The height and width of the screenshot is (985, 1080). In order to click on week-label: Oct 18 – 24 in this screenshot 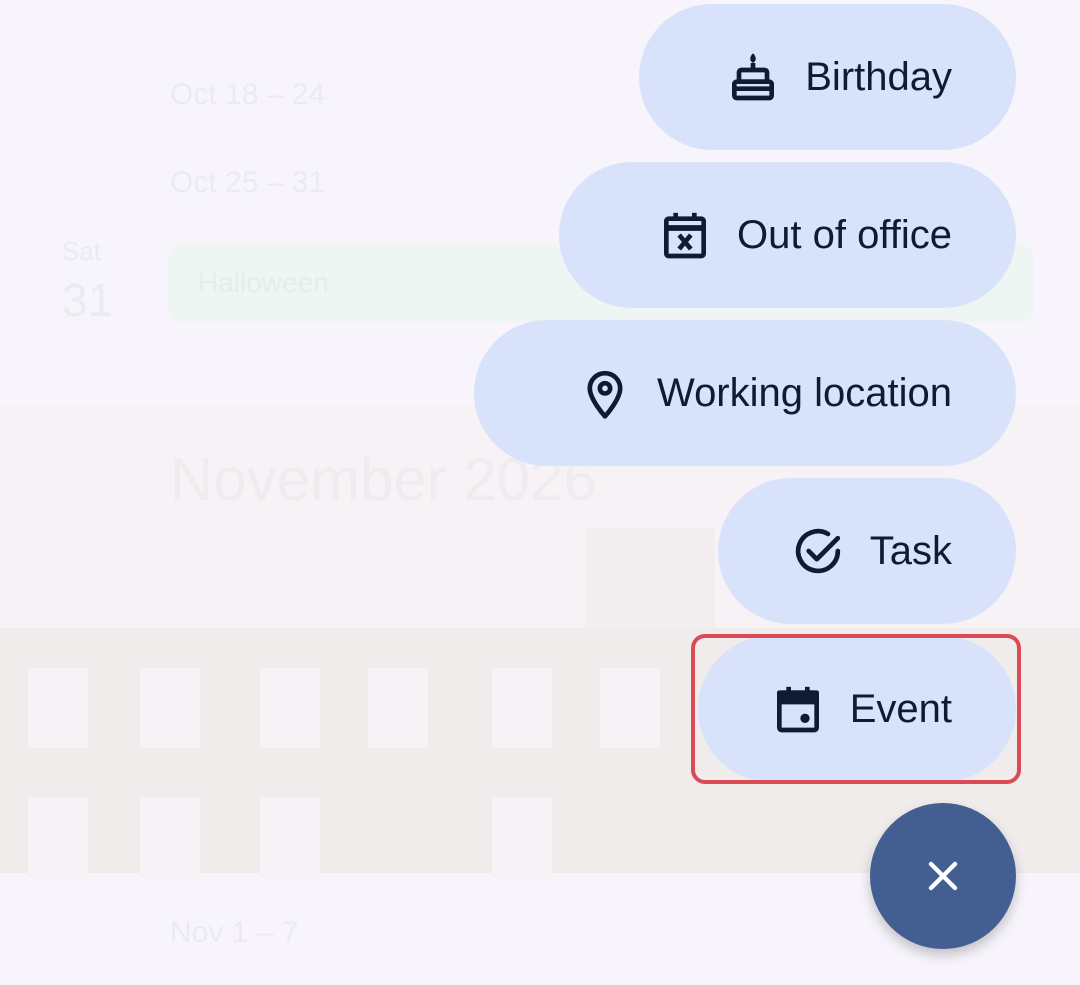, I will do `click(248, 94)`.